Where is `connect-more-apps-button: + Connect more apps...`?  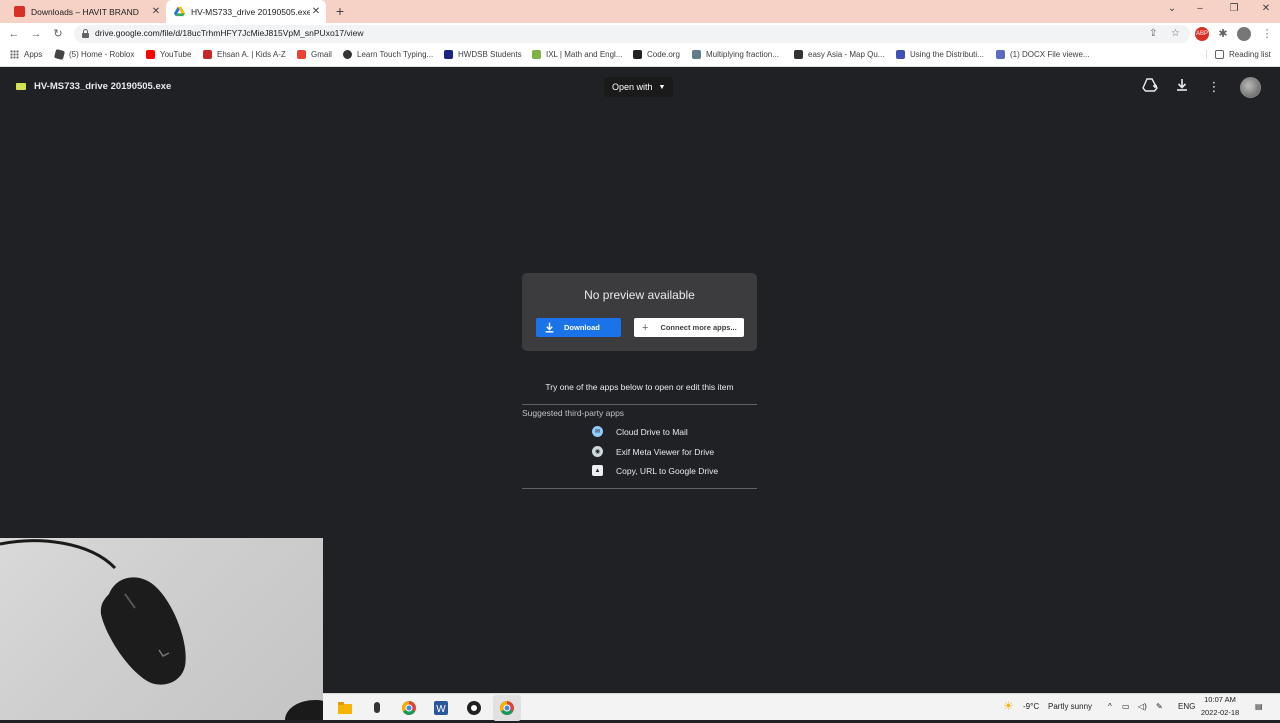
connect-more-apps-button: + Connect more apps... is located at coordinates (689, 327).